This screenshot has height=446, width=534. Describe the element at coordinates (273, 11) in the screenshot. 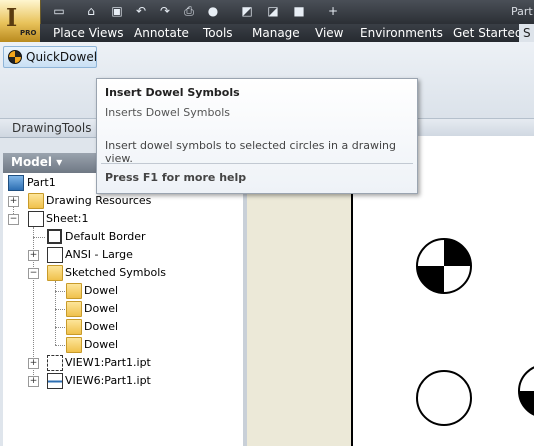

I see `update-icon: ◪` at that location.